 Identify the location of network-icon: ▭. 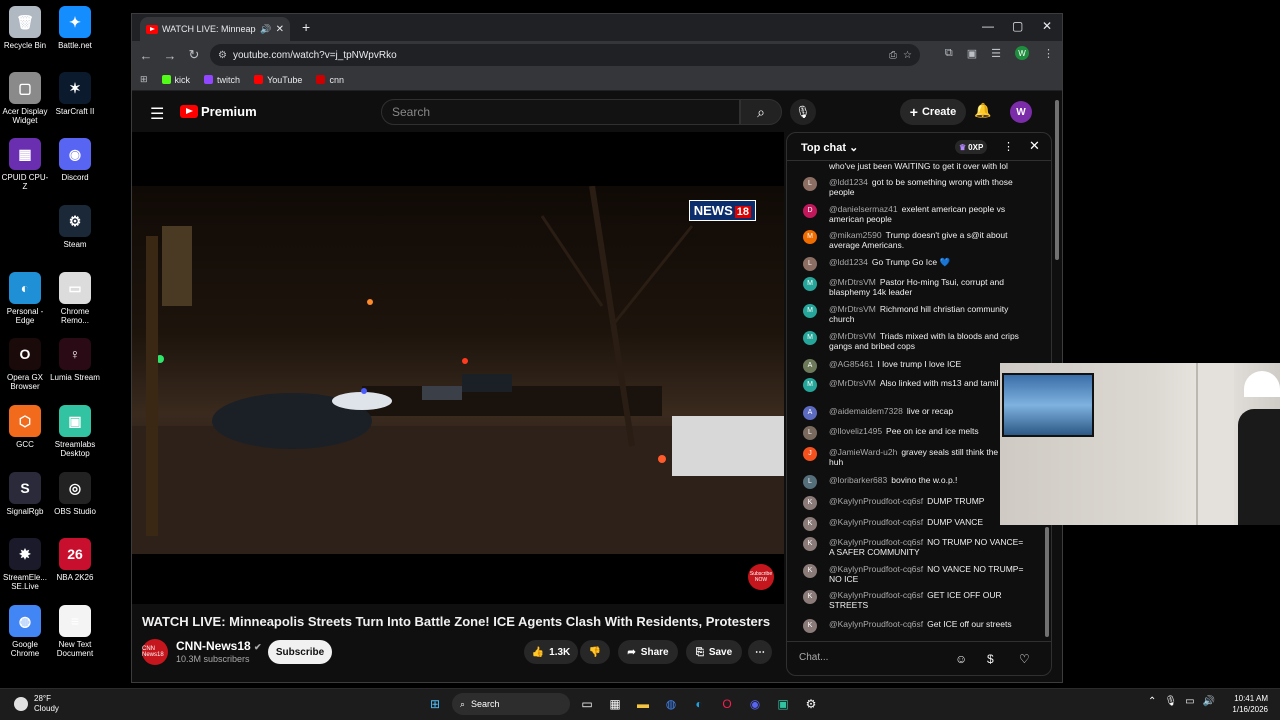
(1189, 701).